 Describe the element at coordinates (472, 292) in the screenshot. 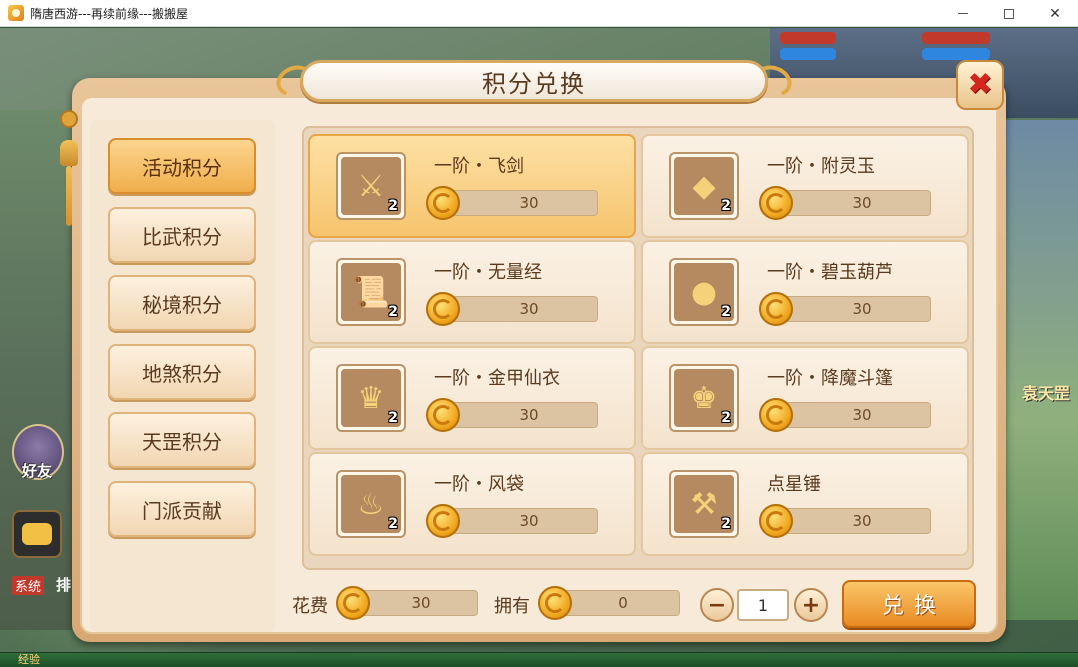

I see `item-card: 📜 2 一阶・无量经 30` at that location.